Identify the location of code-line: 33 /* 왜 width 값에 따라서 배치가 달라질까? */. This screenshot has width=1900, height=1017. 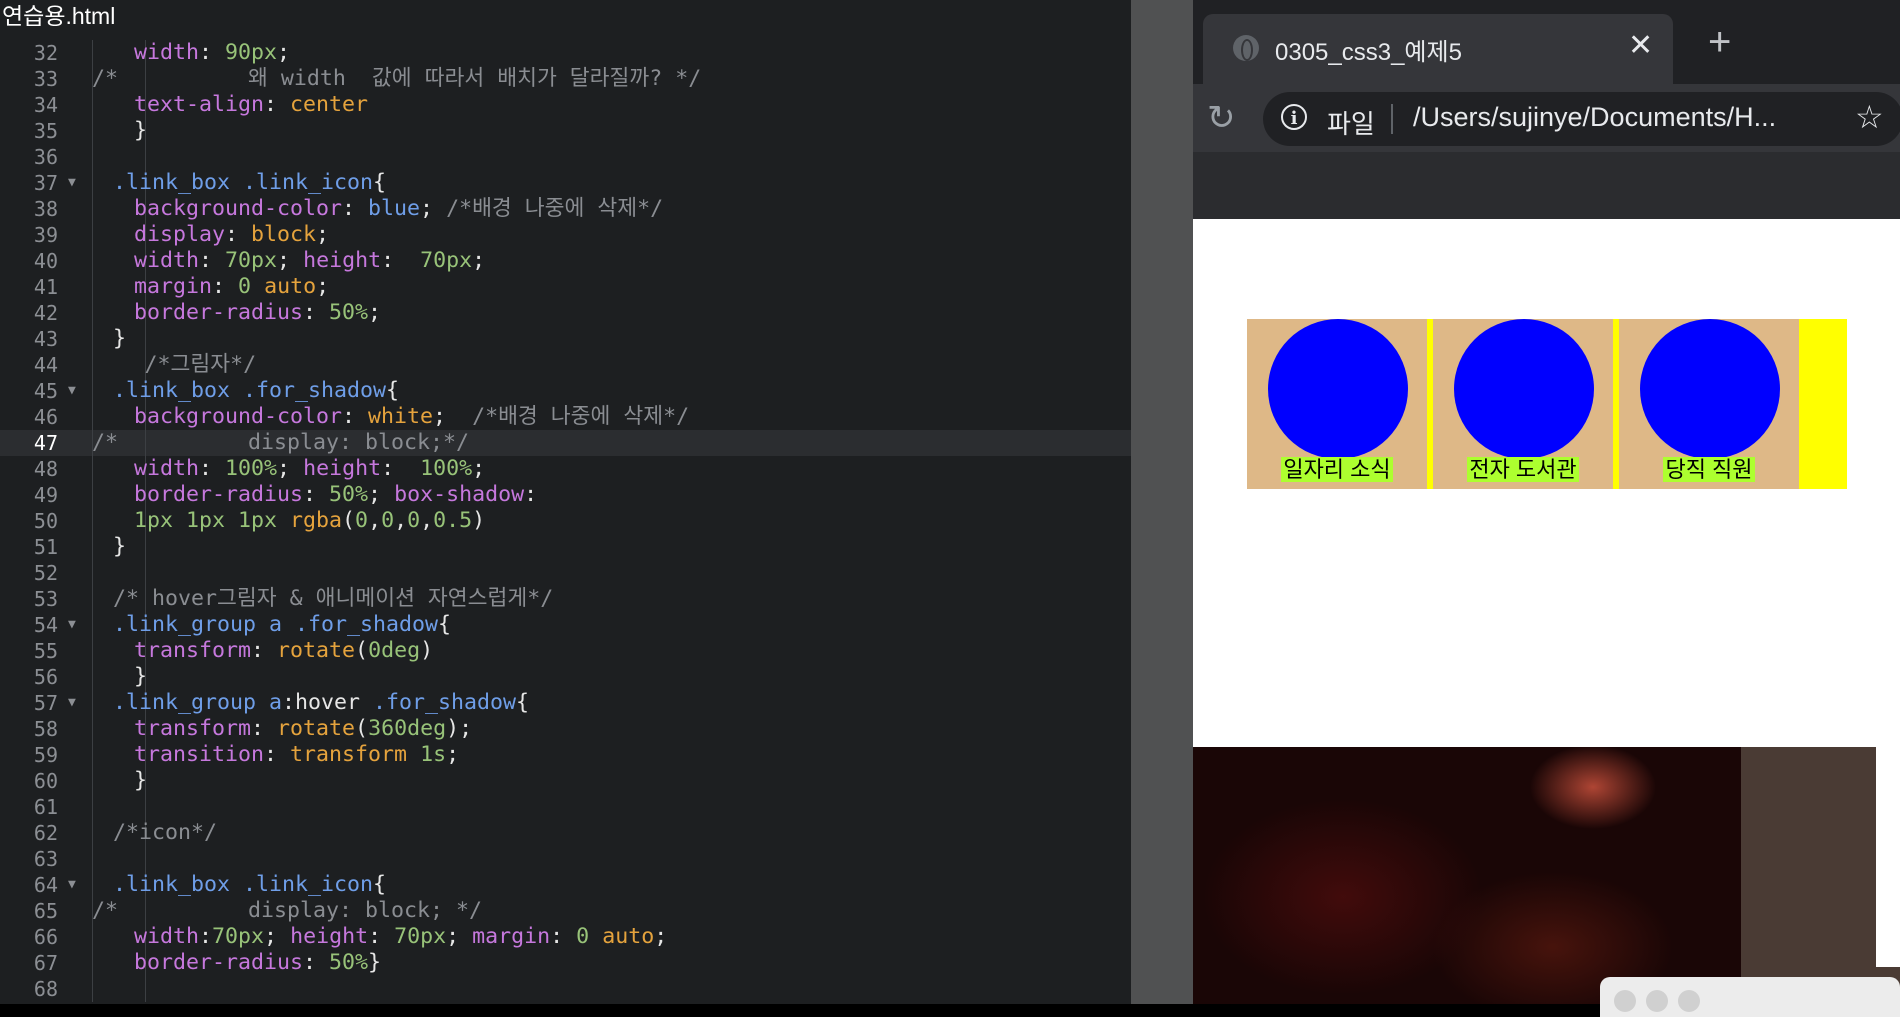
(565, 79).